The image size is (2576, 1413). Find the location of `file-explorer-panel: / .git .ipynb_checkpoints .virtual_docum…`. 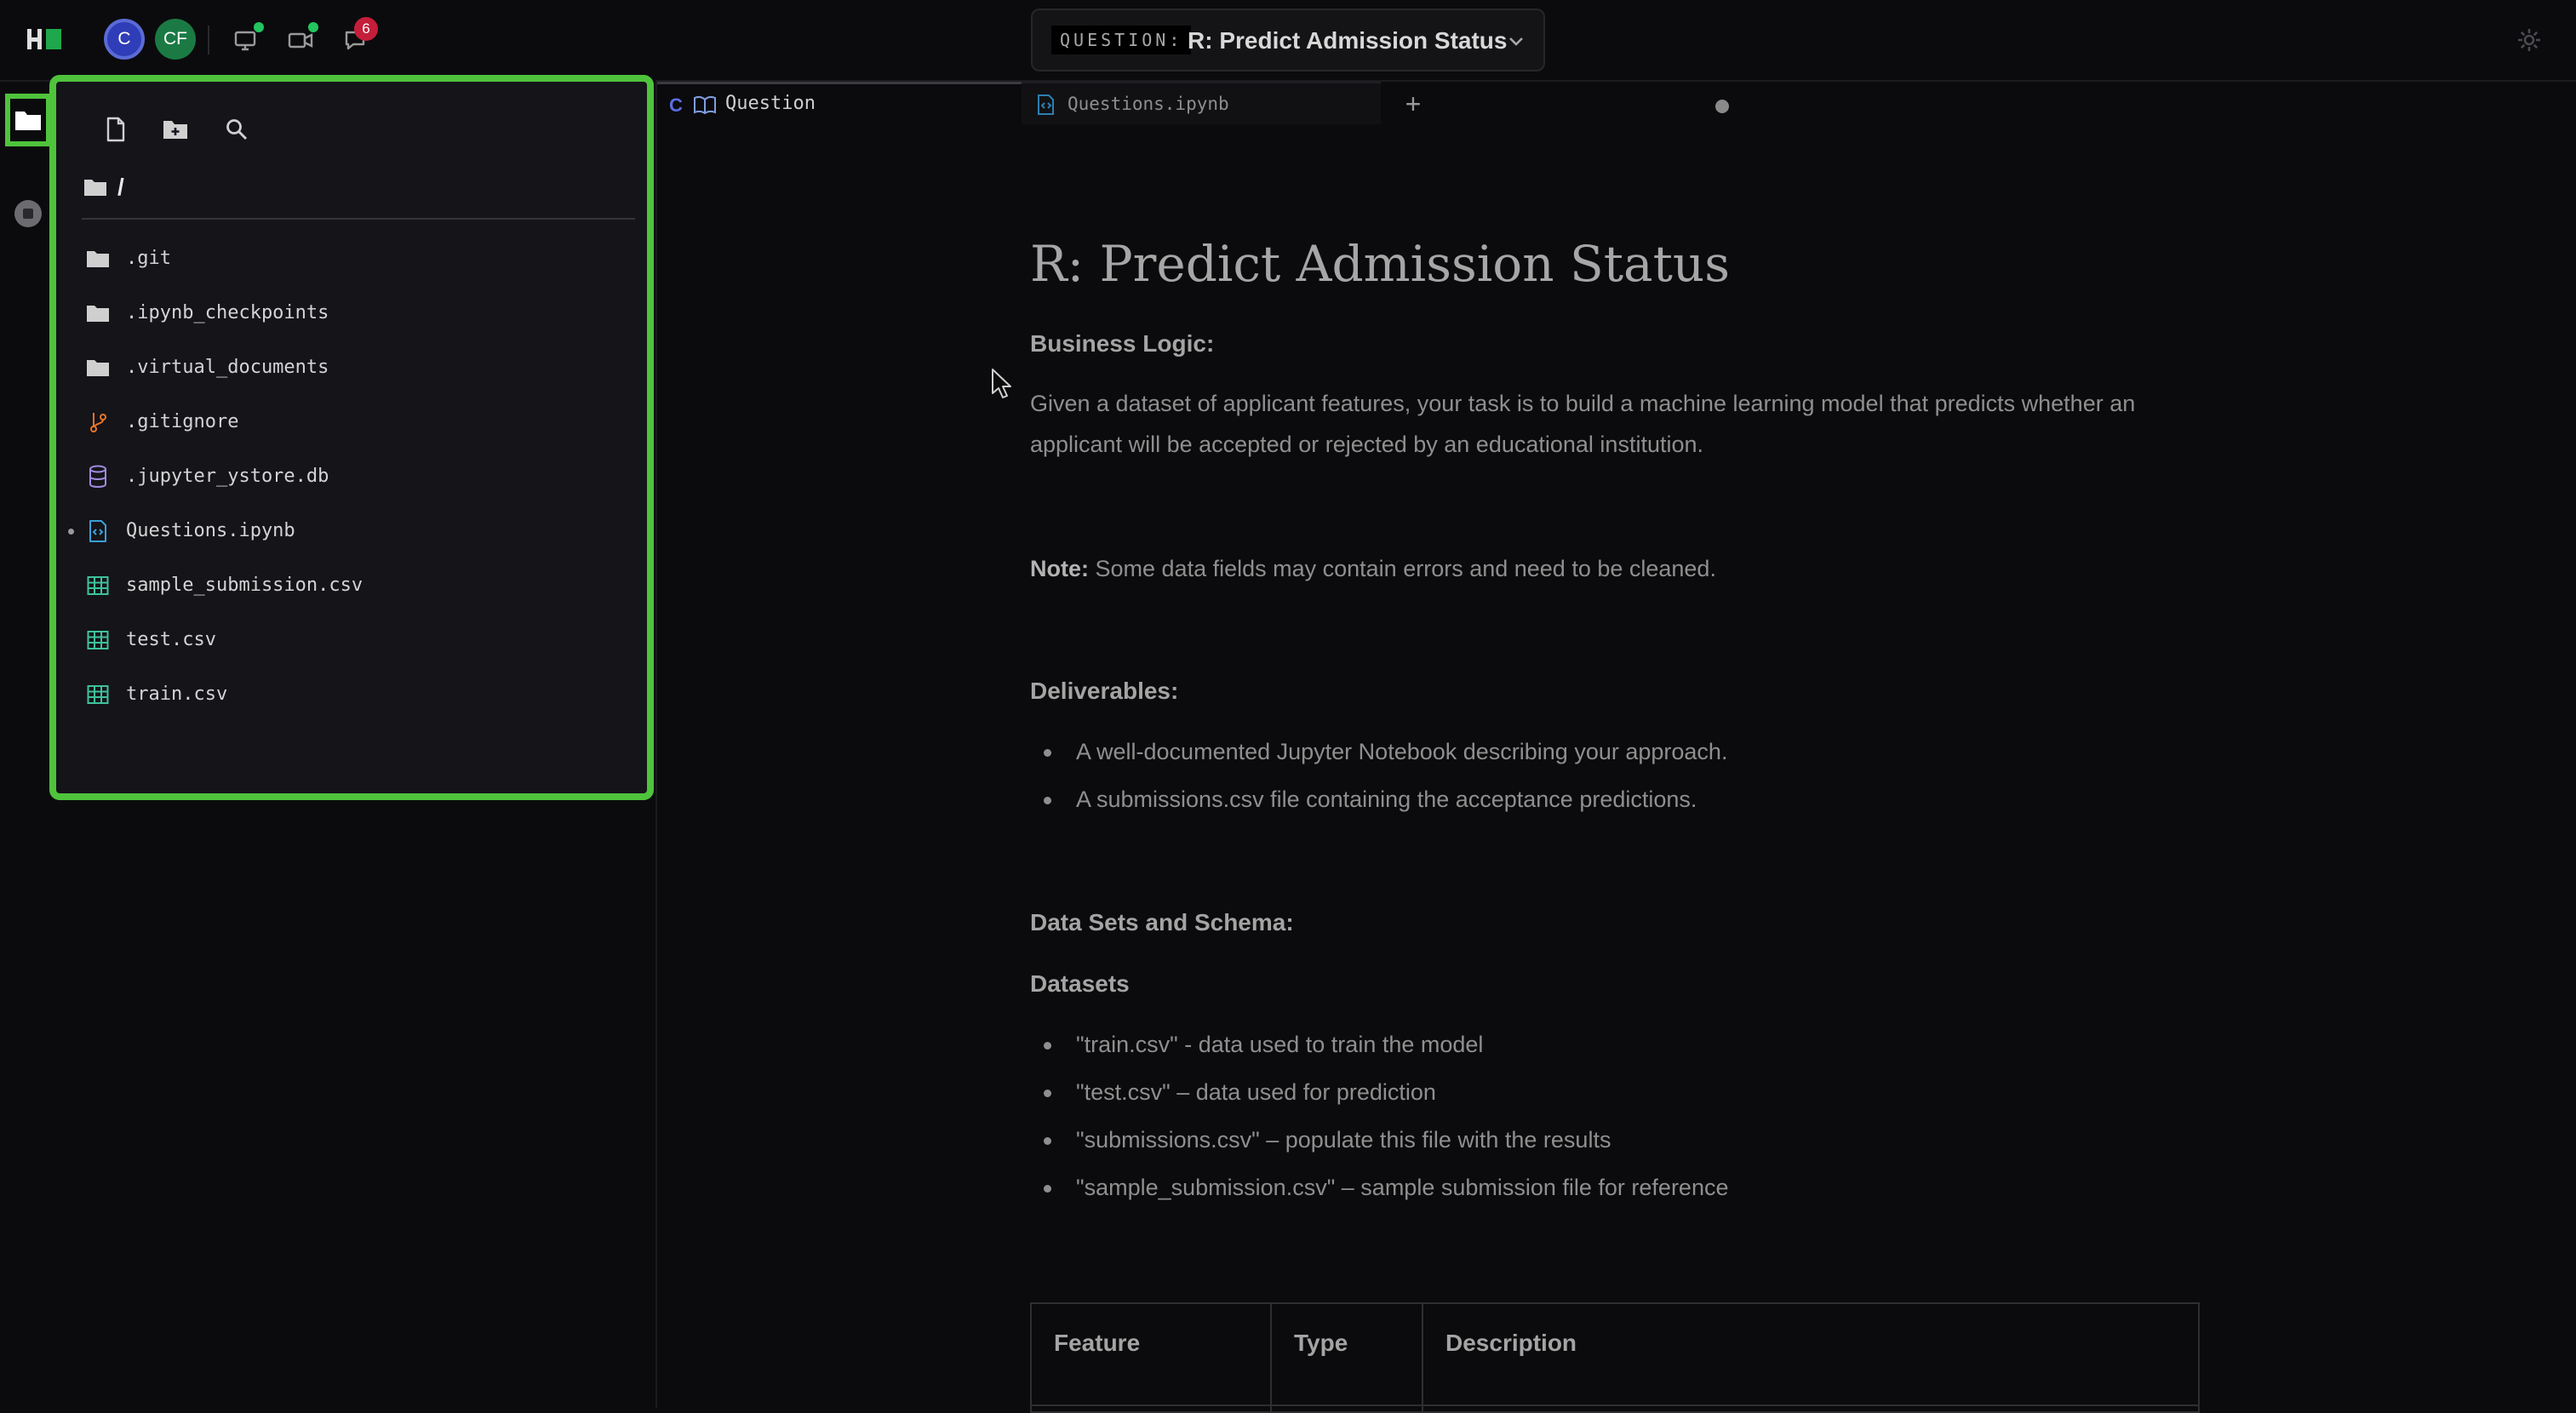

file-explorer-panel: / .git .ipynb_checkpoints .virtual_docum… is located at coordinates (352, 437).